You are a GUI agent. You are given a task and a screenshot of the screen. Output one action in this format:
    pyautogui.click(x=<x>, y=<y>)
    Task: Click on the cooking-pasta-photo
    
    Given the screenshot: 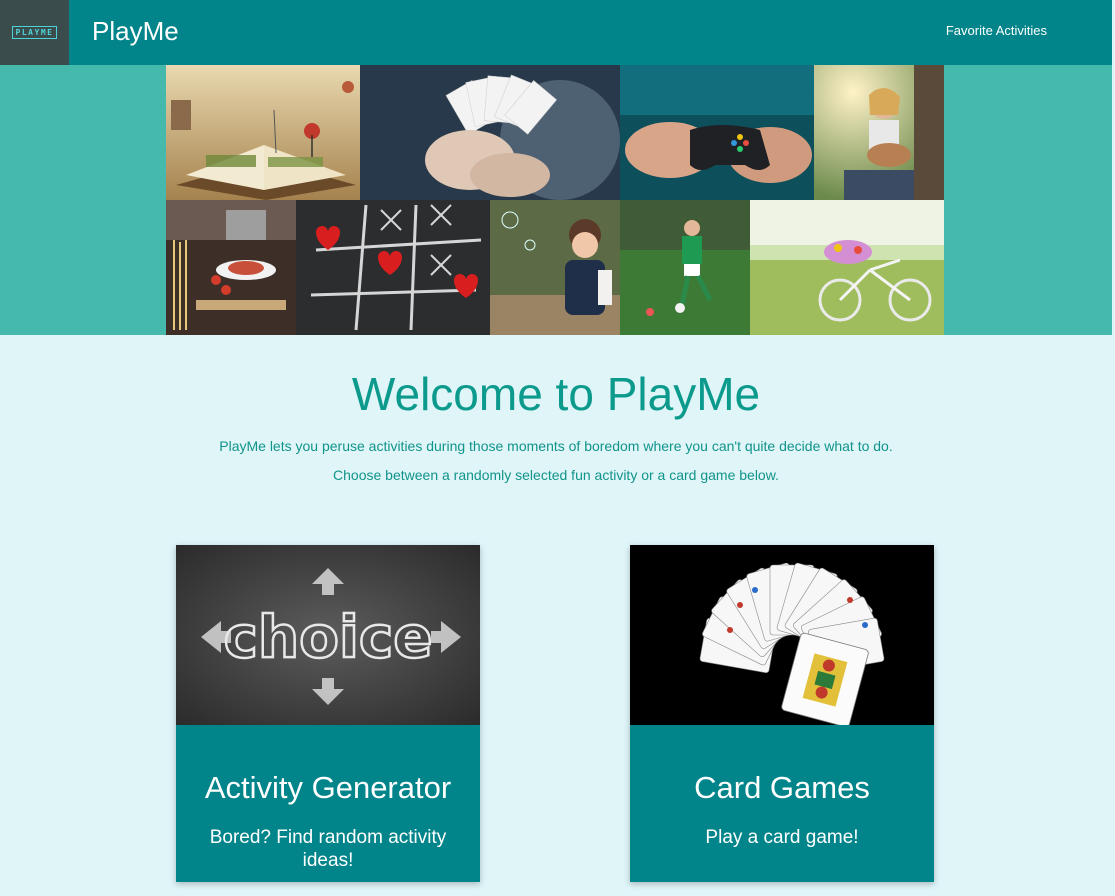 What is the action you would take?
    pyautogui.click(x=231, y=267)
    